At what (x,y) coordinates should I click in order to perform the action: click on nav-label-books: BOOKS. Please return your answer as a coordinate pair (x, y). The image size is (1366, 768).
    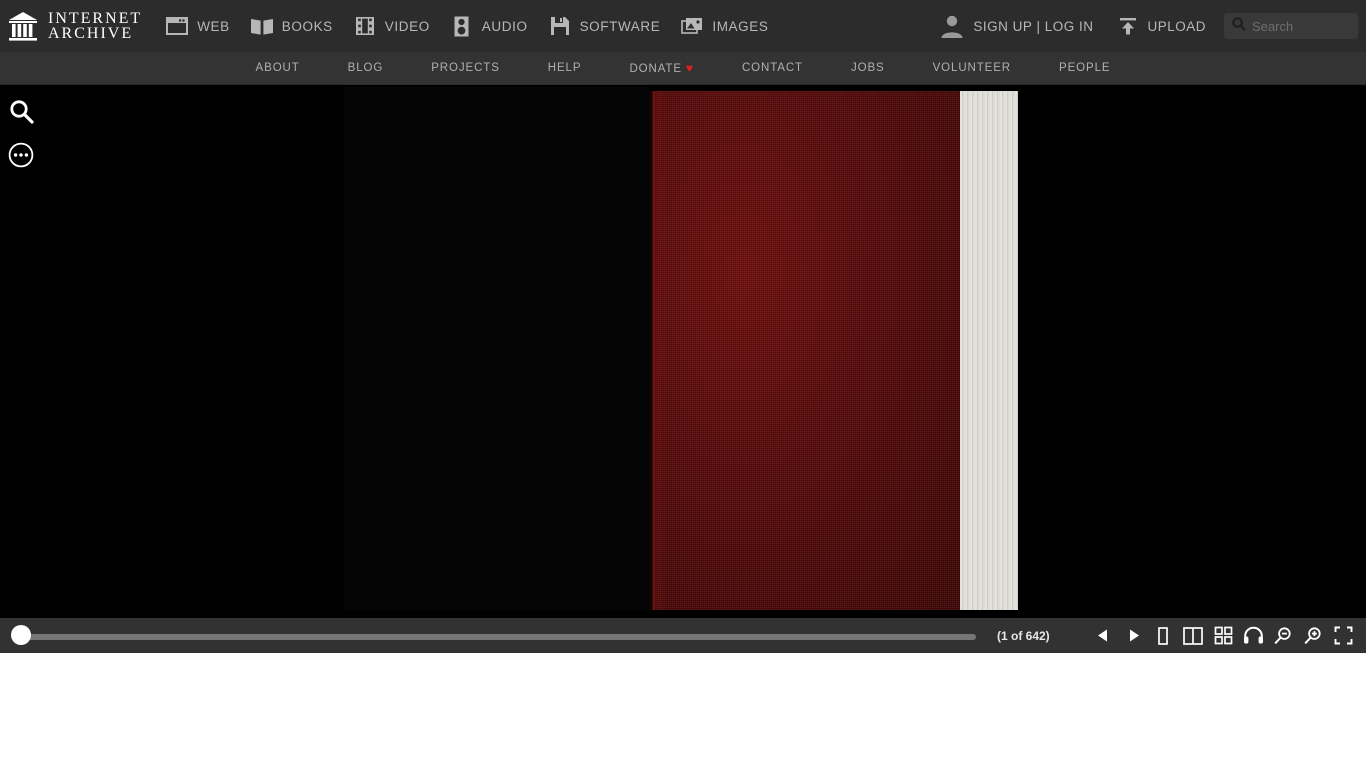
    Looking at the image, I should click on (307, 26).